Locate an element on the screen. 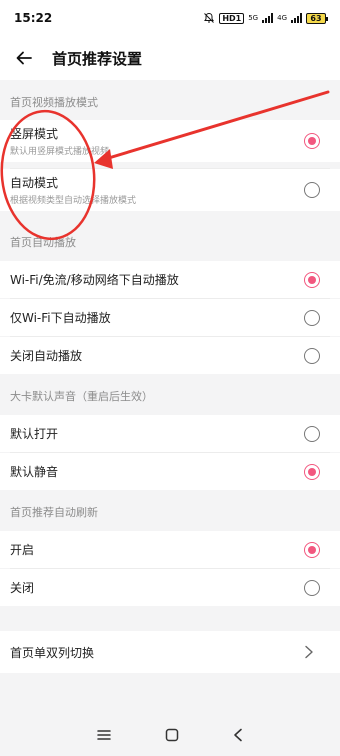 Image resolution: width=340 pixels, height=756 pixels. option-label: Wi-Fi/免流/移动网络下自动播放 is located at coordinates (94, 280).